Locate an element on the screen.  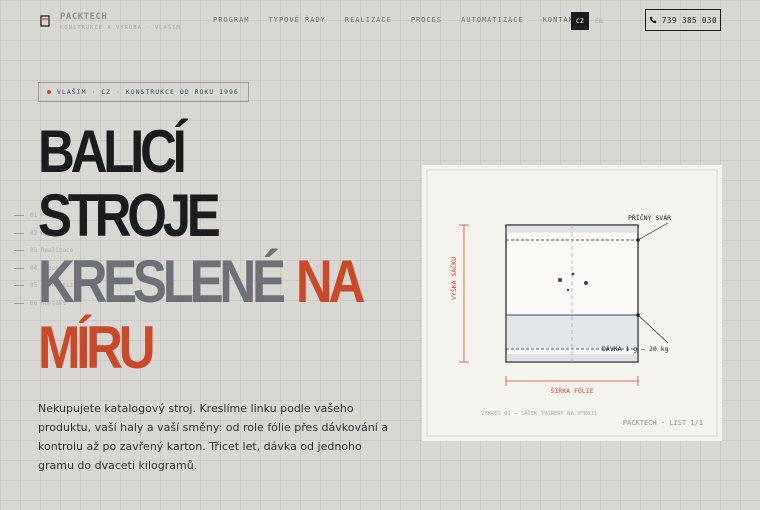
phone-icon is located at coordinates (653, 20).